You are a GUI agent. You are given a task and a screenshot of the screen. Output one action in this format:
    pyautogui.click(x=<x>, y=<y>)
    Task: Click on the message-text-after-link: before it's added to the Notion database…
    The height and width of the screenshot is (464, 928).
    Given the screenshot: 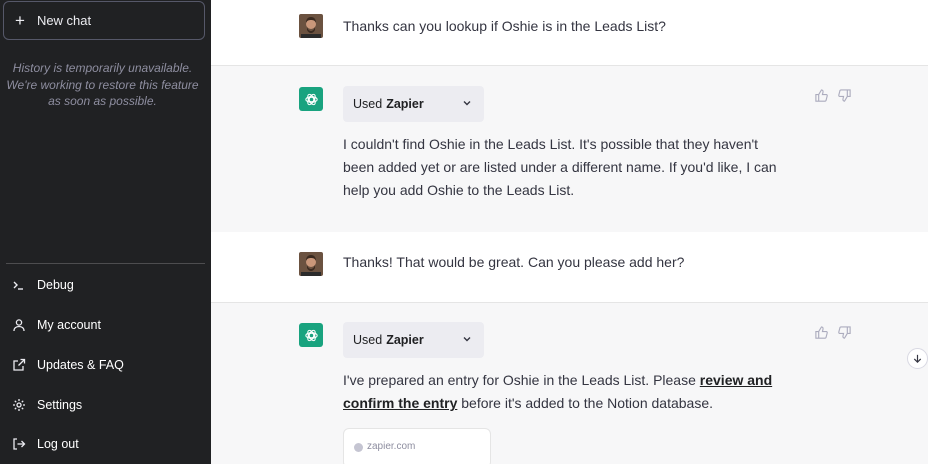 What is the action you would take?
    pyautogui.click(x=587, y=403)
    